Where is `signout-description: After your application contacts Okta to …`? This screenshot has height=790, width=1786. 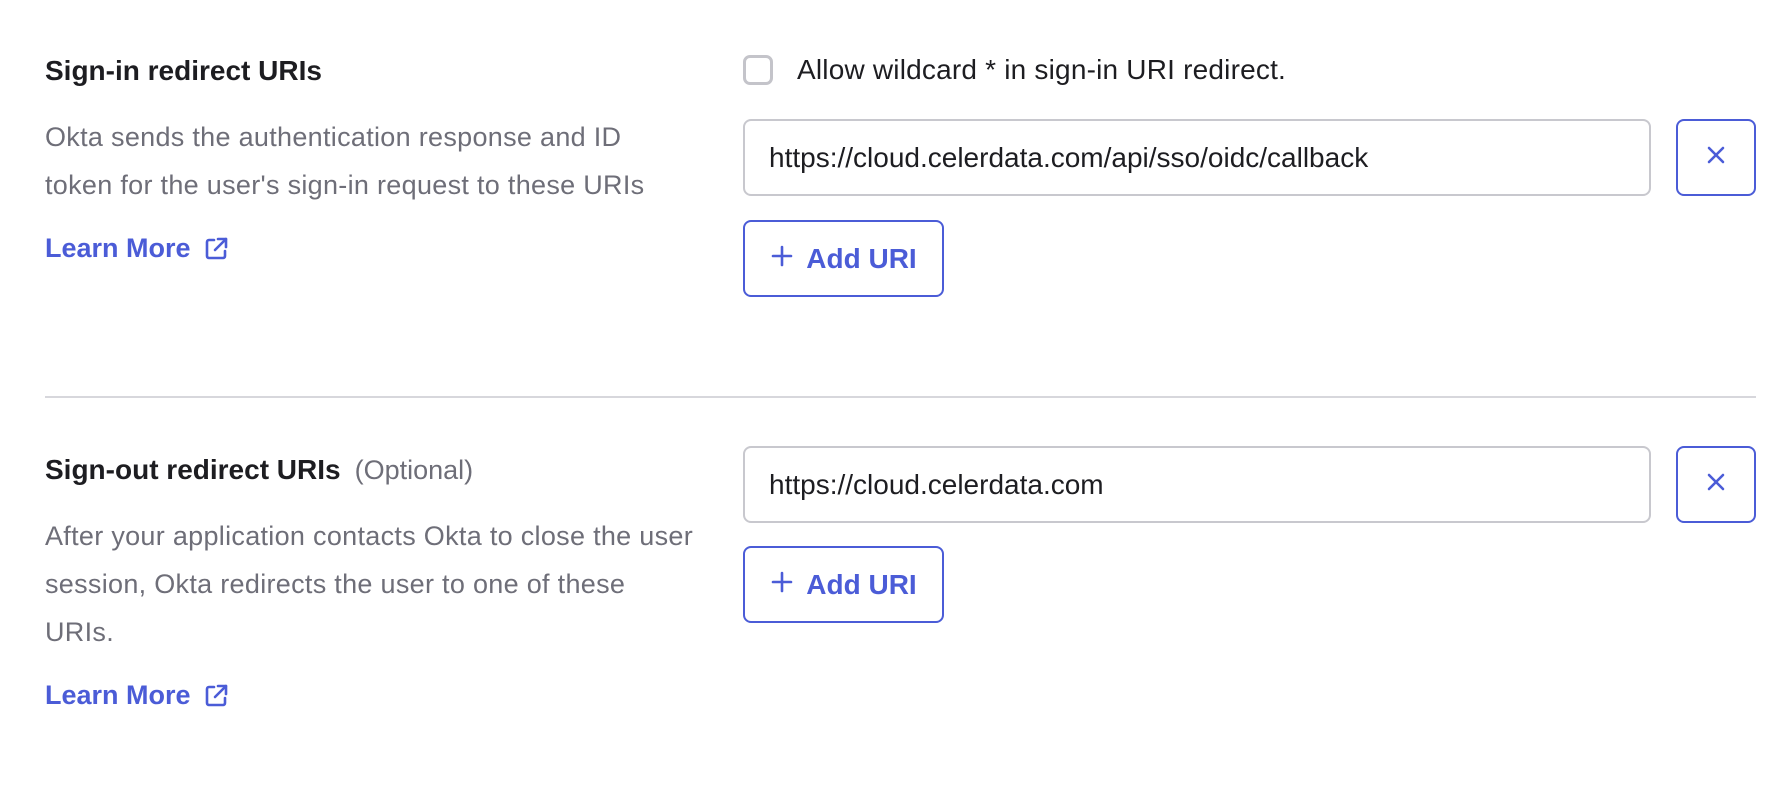 signout-description: After your application contacts Okta to … is located at coordinates (369, 584).